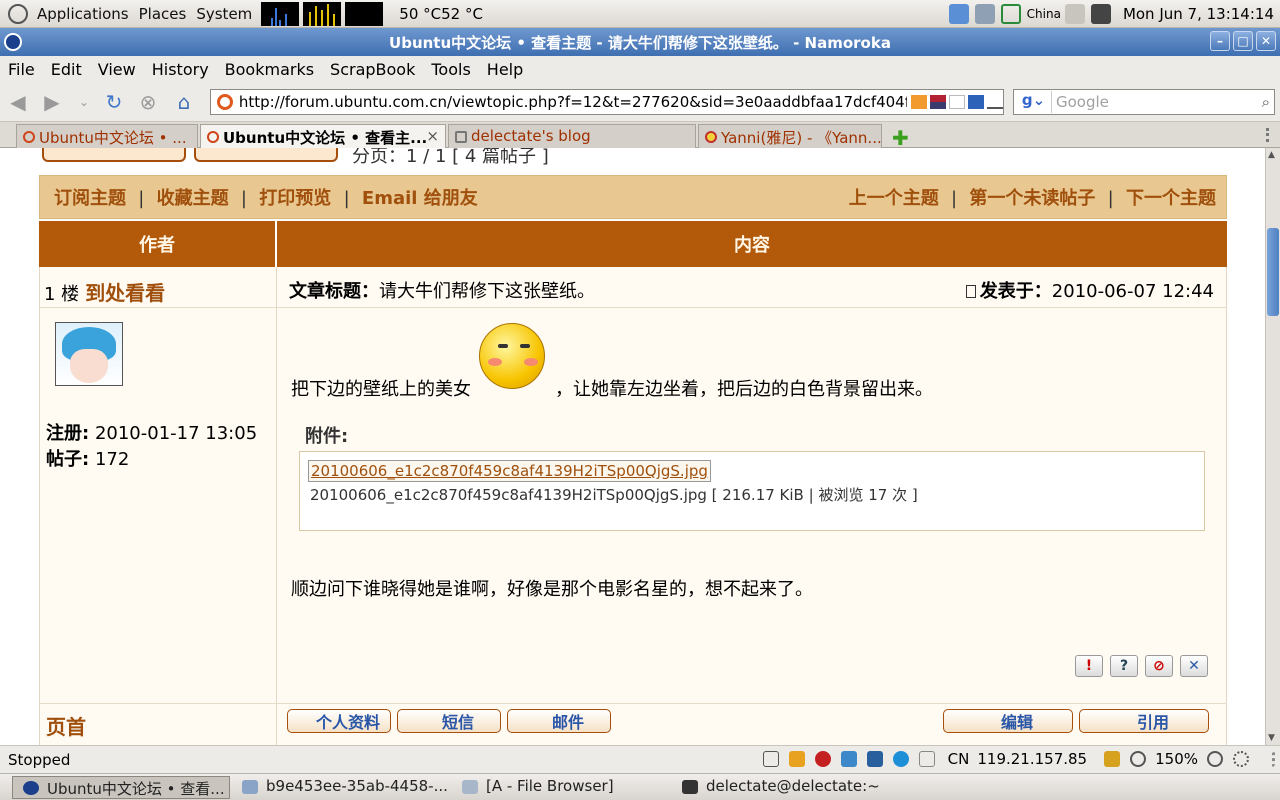 Image resolution: width=1280 pixels, height=800 pixels. What do you see at coordinates (976, 102) in the screenshot?
I see `info-icon` at bounding box center [976, 102].